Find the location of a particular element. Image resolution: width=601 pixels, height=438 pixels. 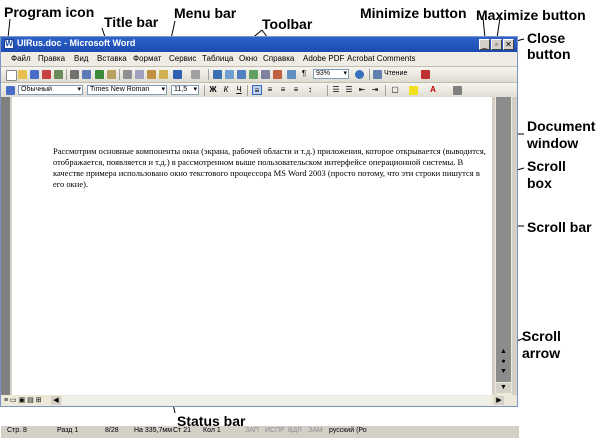

standard-toolbar: ¶ 93% Чтение is located at coordinates (259, 75).